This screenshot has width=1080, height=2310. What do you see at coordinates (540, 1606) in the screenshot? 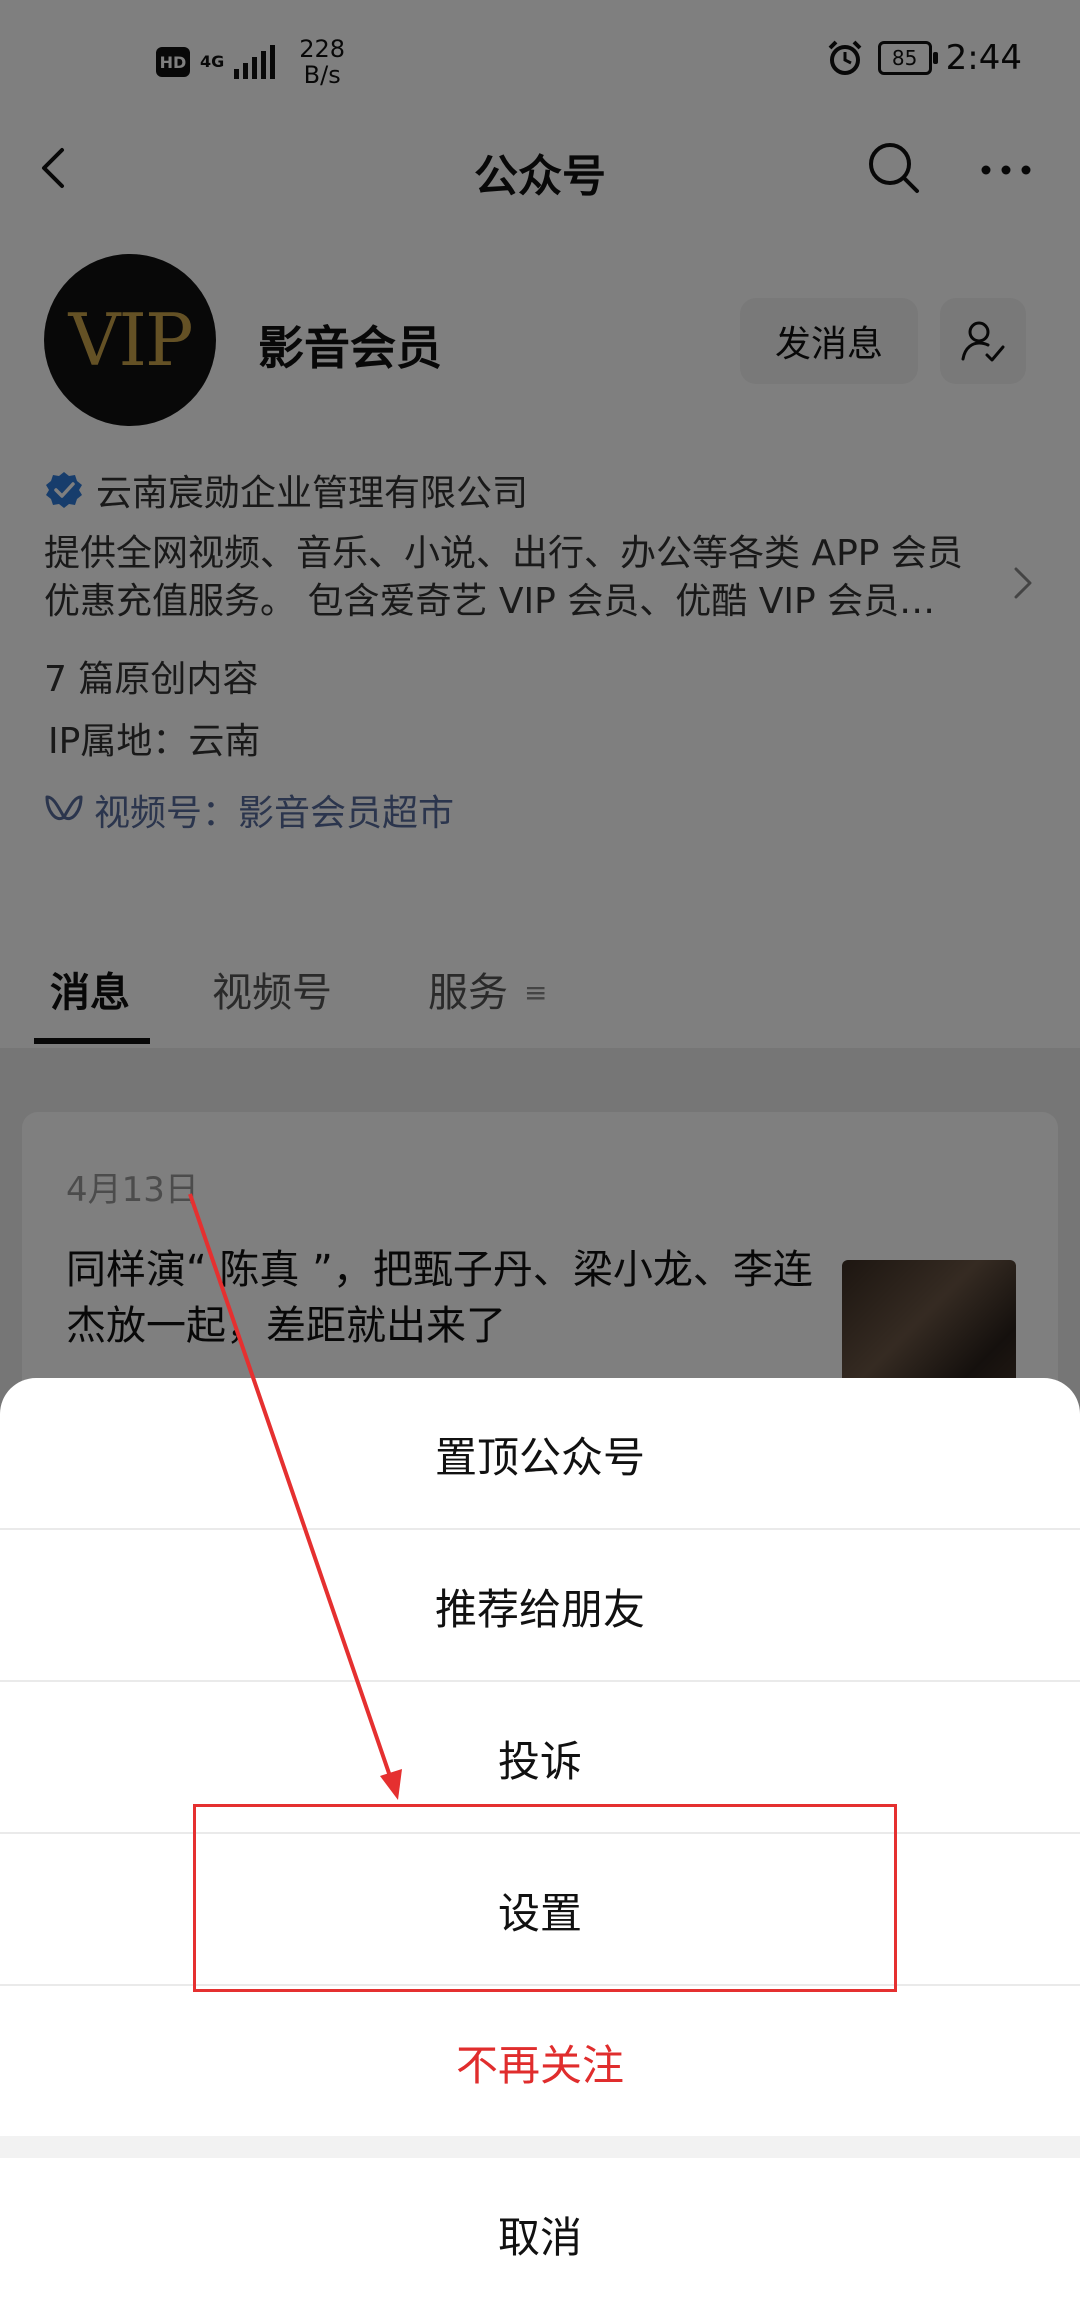
I see `recommend-to-friend-option: 推荐给朋友` at bounding box center [540, 1606].